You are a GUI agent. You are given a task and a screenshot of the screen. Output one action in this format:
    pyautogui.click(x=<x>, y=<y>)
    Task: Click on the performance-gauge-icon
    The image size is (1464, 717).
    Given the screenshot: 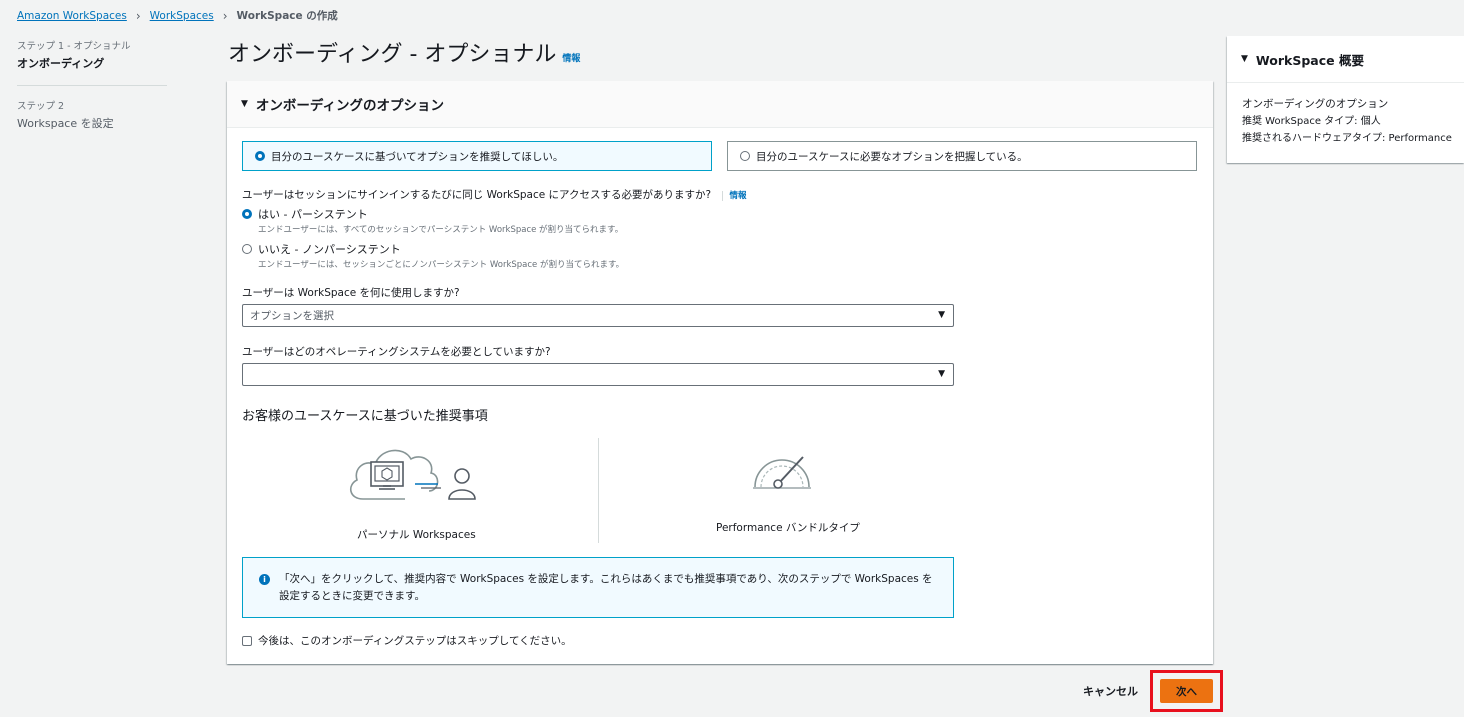 What is the action you would take?
    pyautogui.click(x=782, y=472)
    